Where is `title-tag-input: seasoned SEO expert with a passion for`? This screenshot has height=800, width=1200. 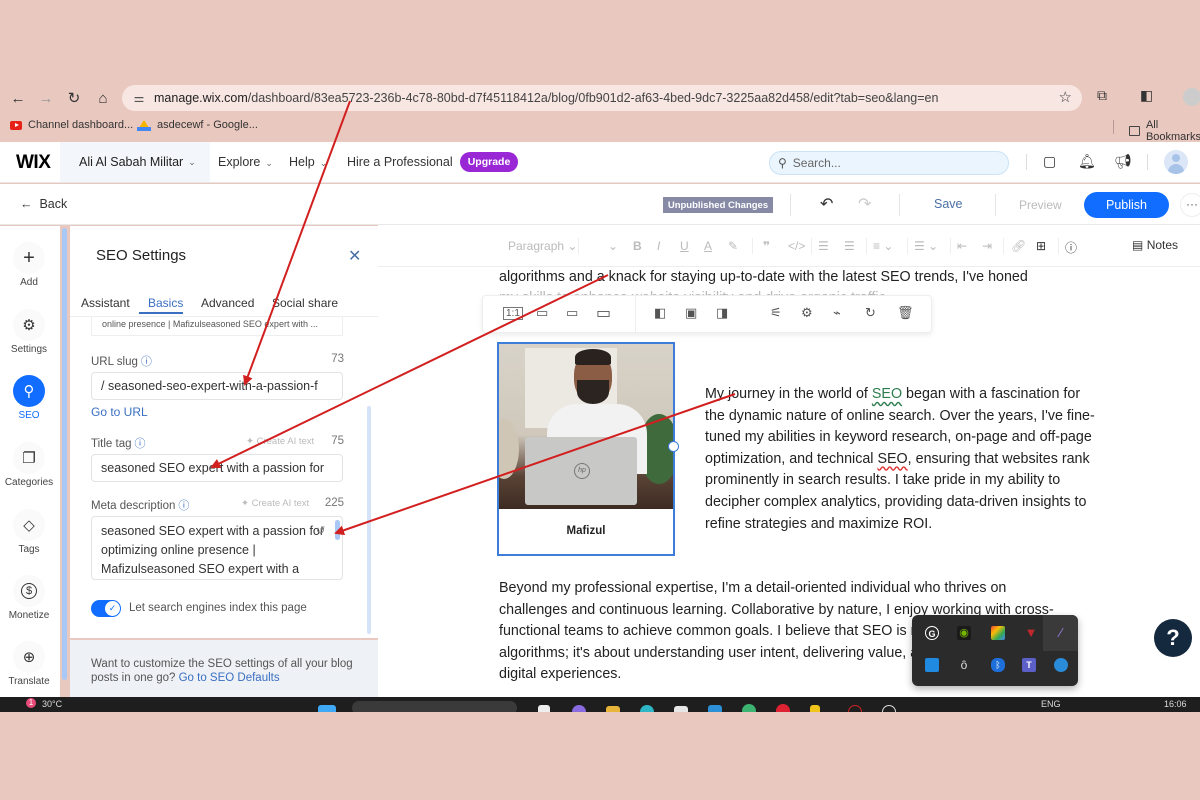 title-tag-input: seasoned SEO expert with a passion for is located at coordinates (217, 468).